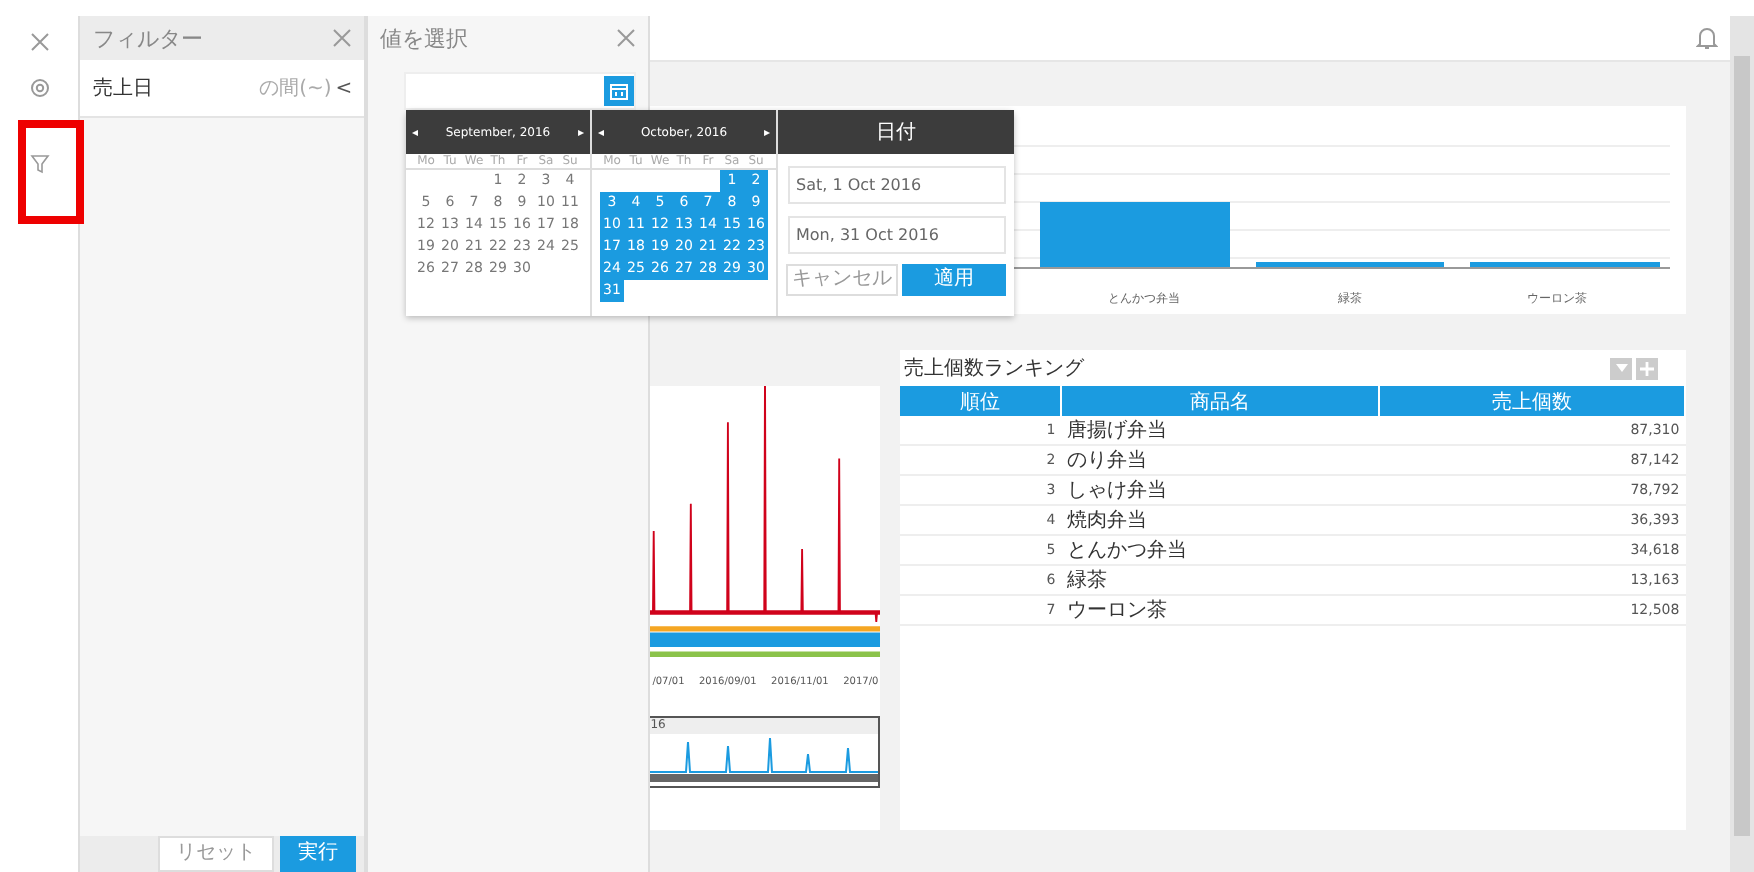 This screenshot has height=872, width=1754. Describe the element at coordinates (51, 172) in the screenshot. I see `highlight-frame` at that location.